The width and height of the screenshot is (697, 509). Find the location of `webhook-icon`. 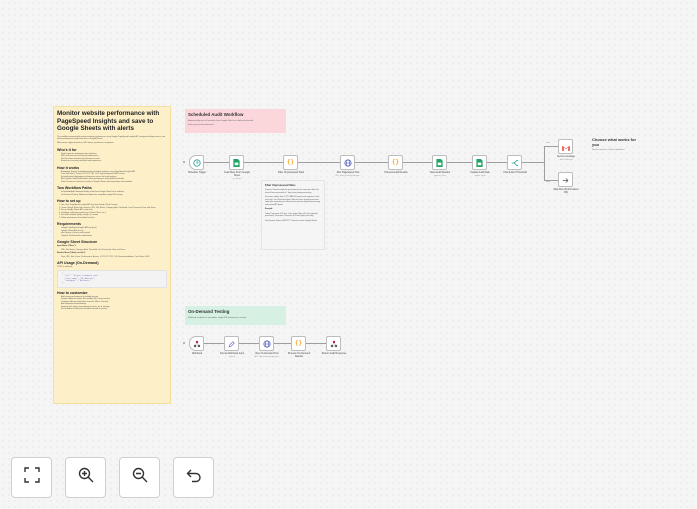

webhook-icon is located at coordinates (197, 344).